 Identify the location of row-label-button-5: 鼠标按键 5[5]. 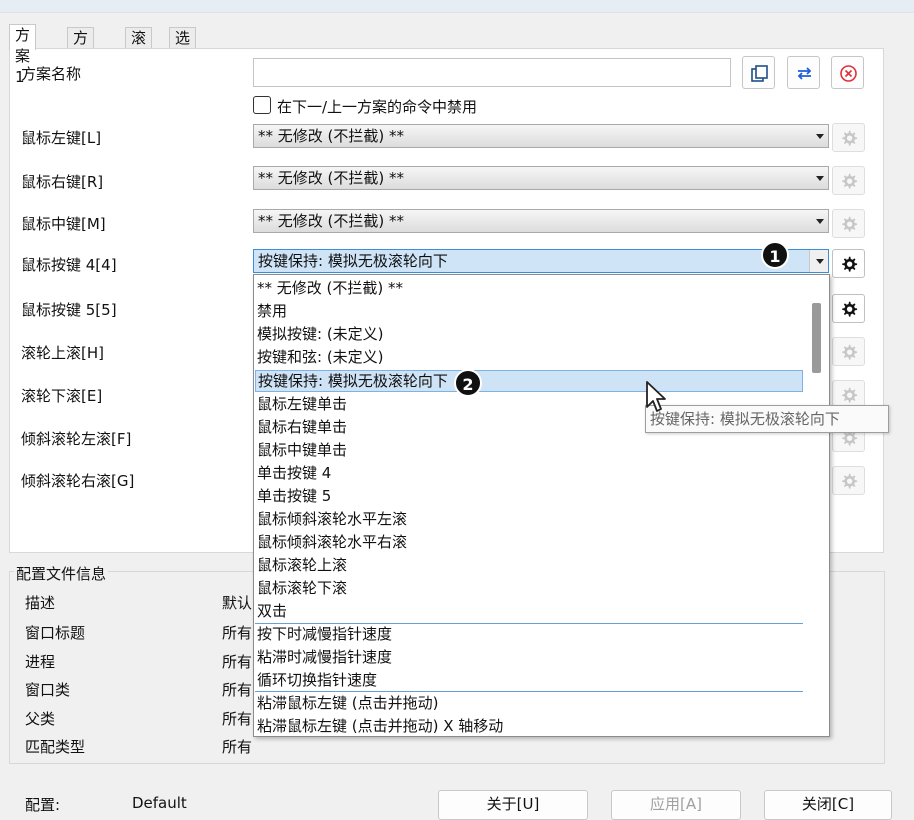
(69, 310).